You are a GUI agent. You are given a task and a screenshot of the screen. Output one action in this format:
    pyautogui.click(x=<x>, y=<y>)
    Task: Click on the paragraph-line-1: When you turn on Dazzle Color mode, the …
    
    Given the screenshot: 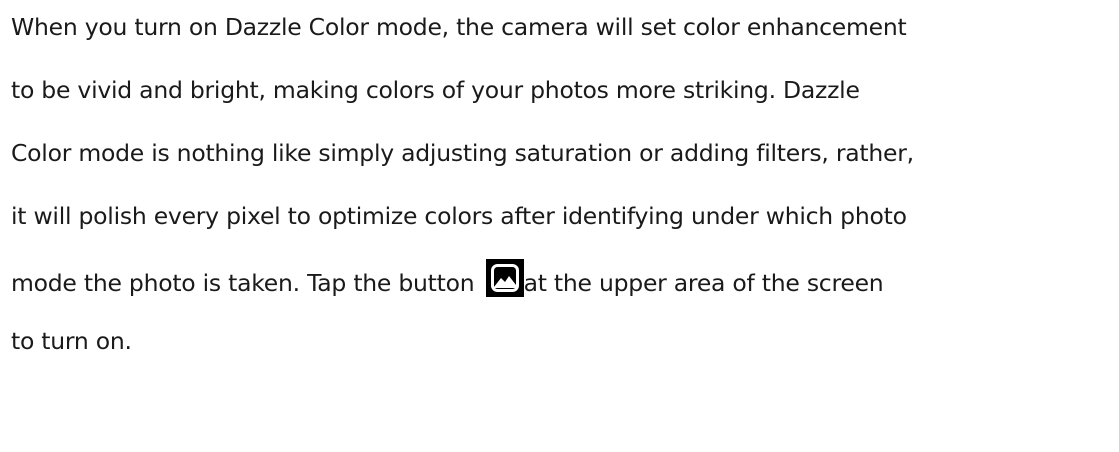 What is the action you would take?
    pyautogui.click(x=459, y=27)
    